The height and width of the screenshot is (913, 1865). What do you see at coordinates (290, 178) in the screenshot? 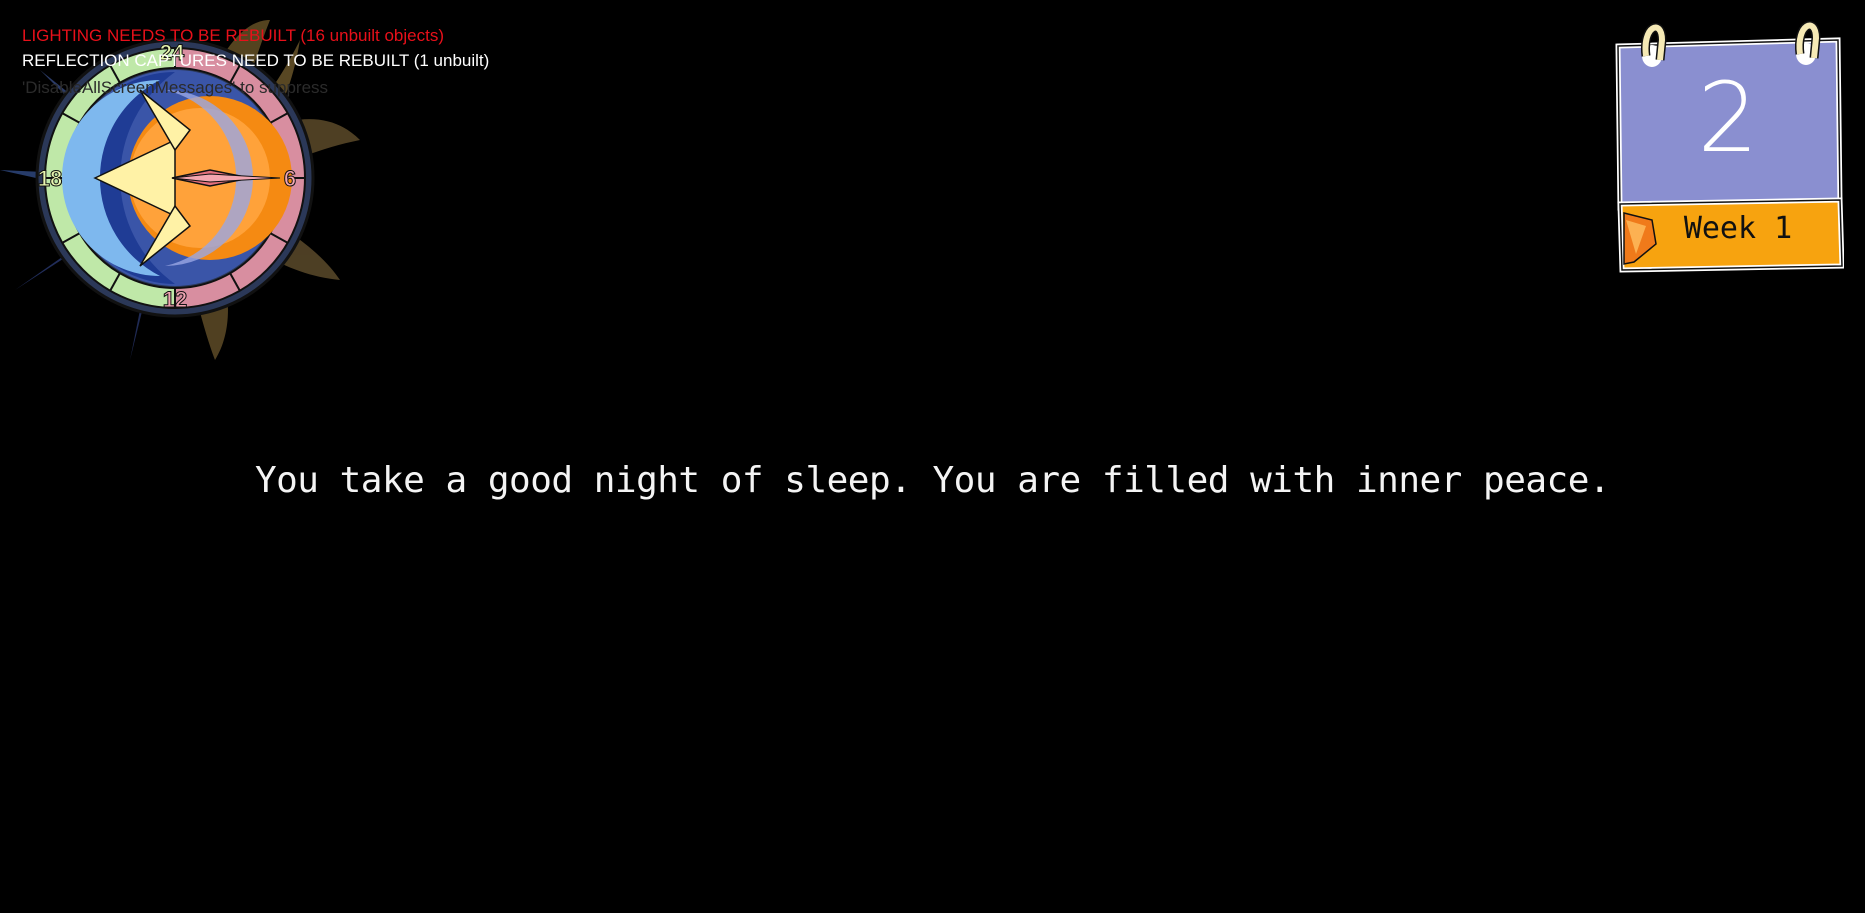
I see `clock-label-6: 6` at bounding box center [290, 178].